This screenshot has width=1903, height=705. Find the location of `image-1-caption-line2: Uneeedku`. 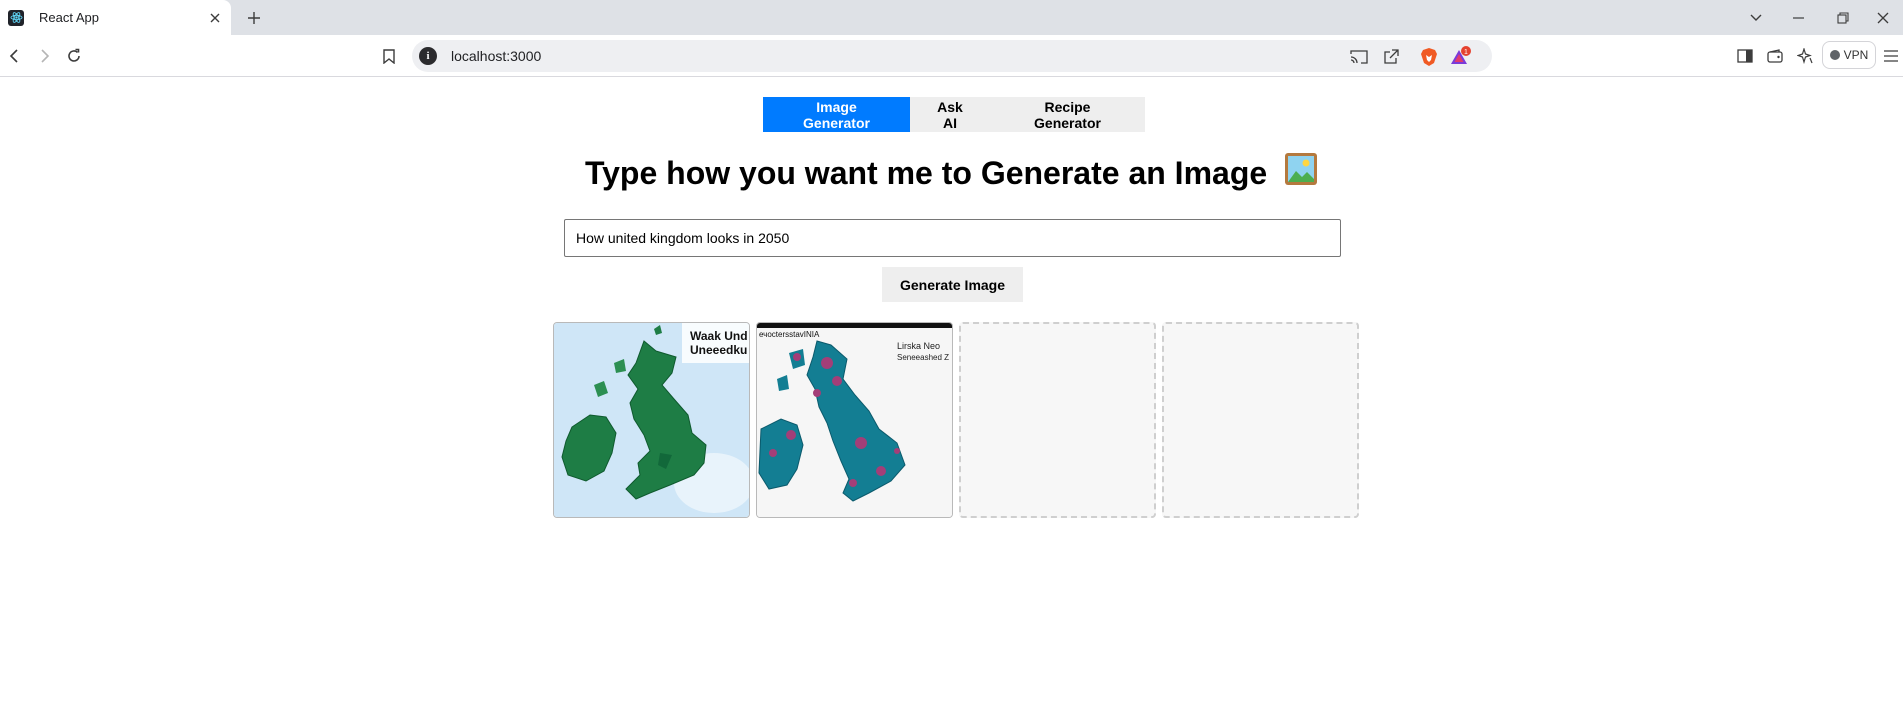

image-1-caption-line2: Uneeedku is located at coordinates (718, 350).